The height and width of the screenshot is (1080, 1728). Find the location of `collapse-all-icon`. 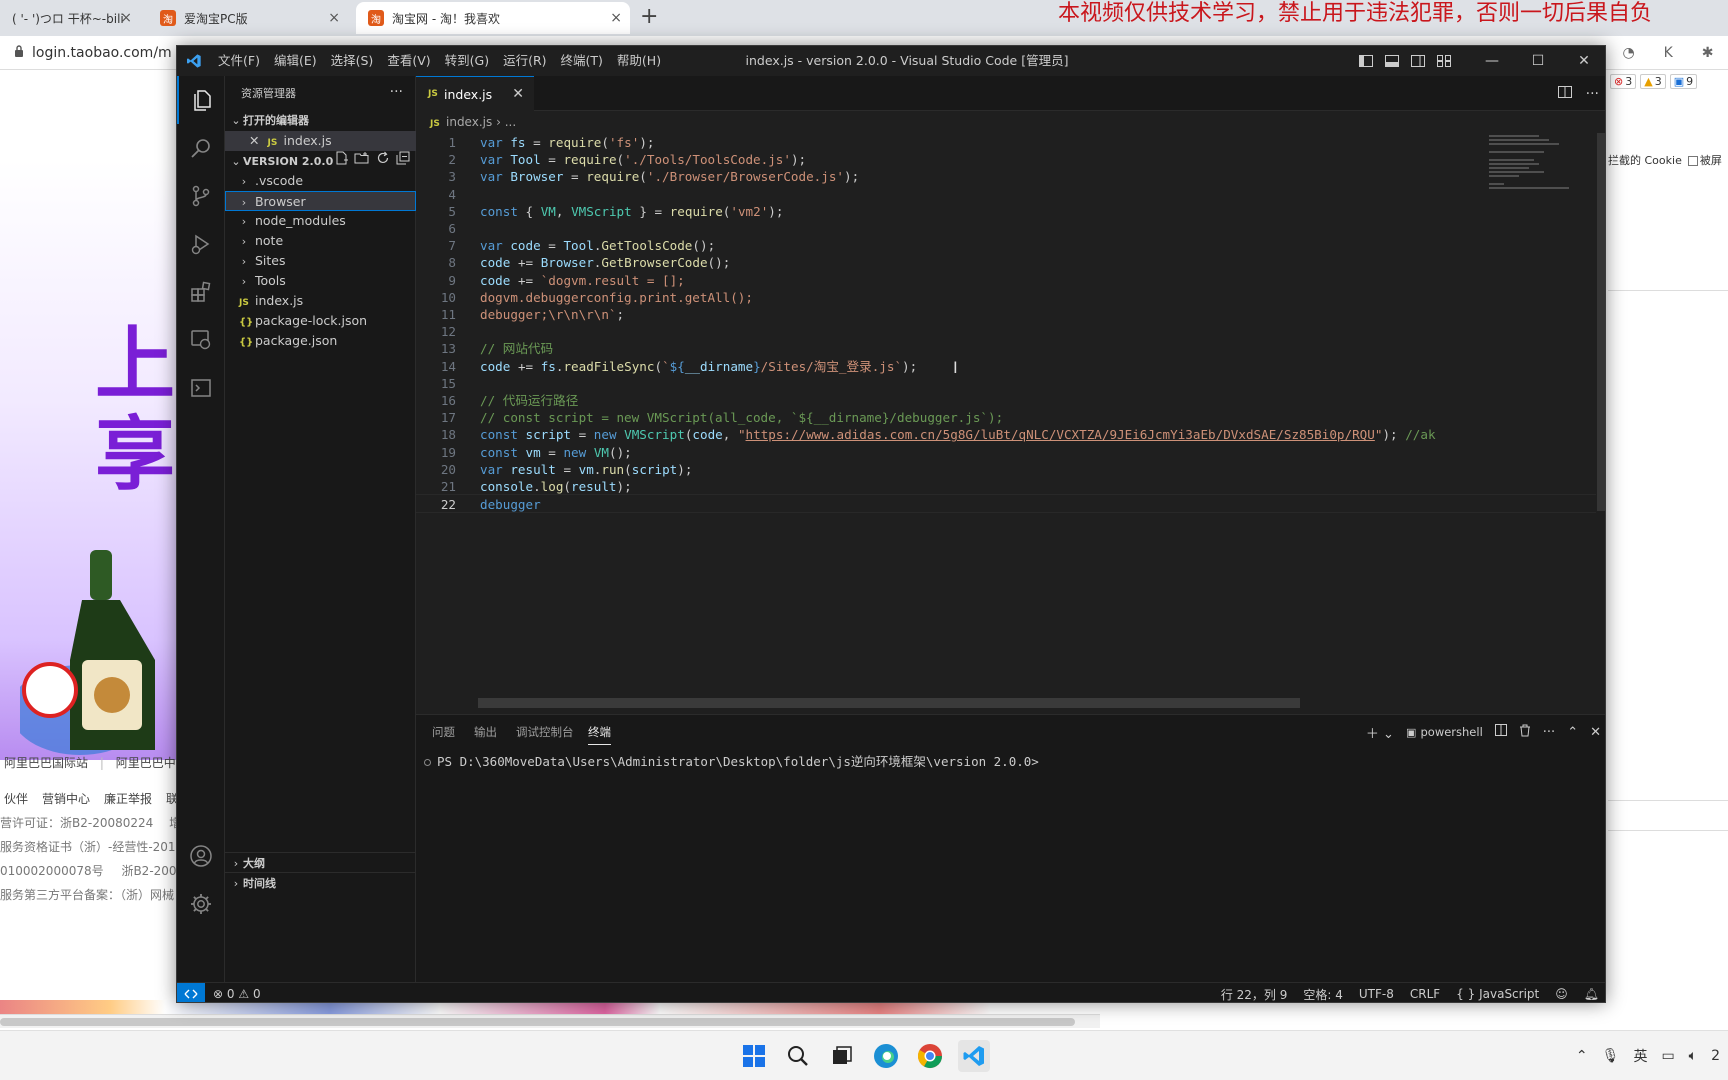

collapse-all-icon is located at coordinates (403, 162).